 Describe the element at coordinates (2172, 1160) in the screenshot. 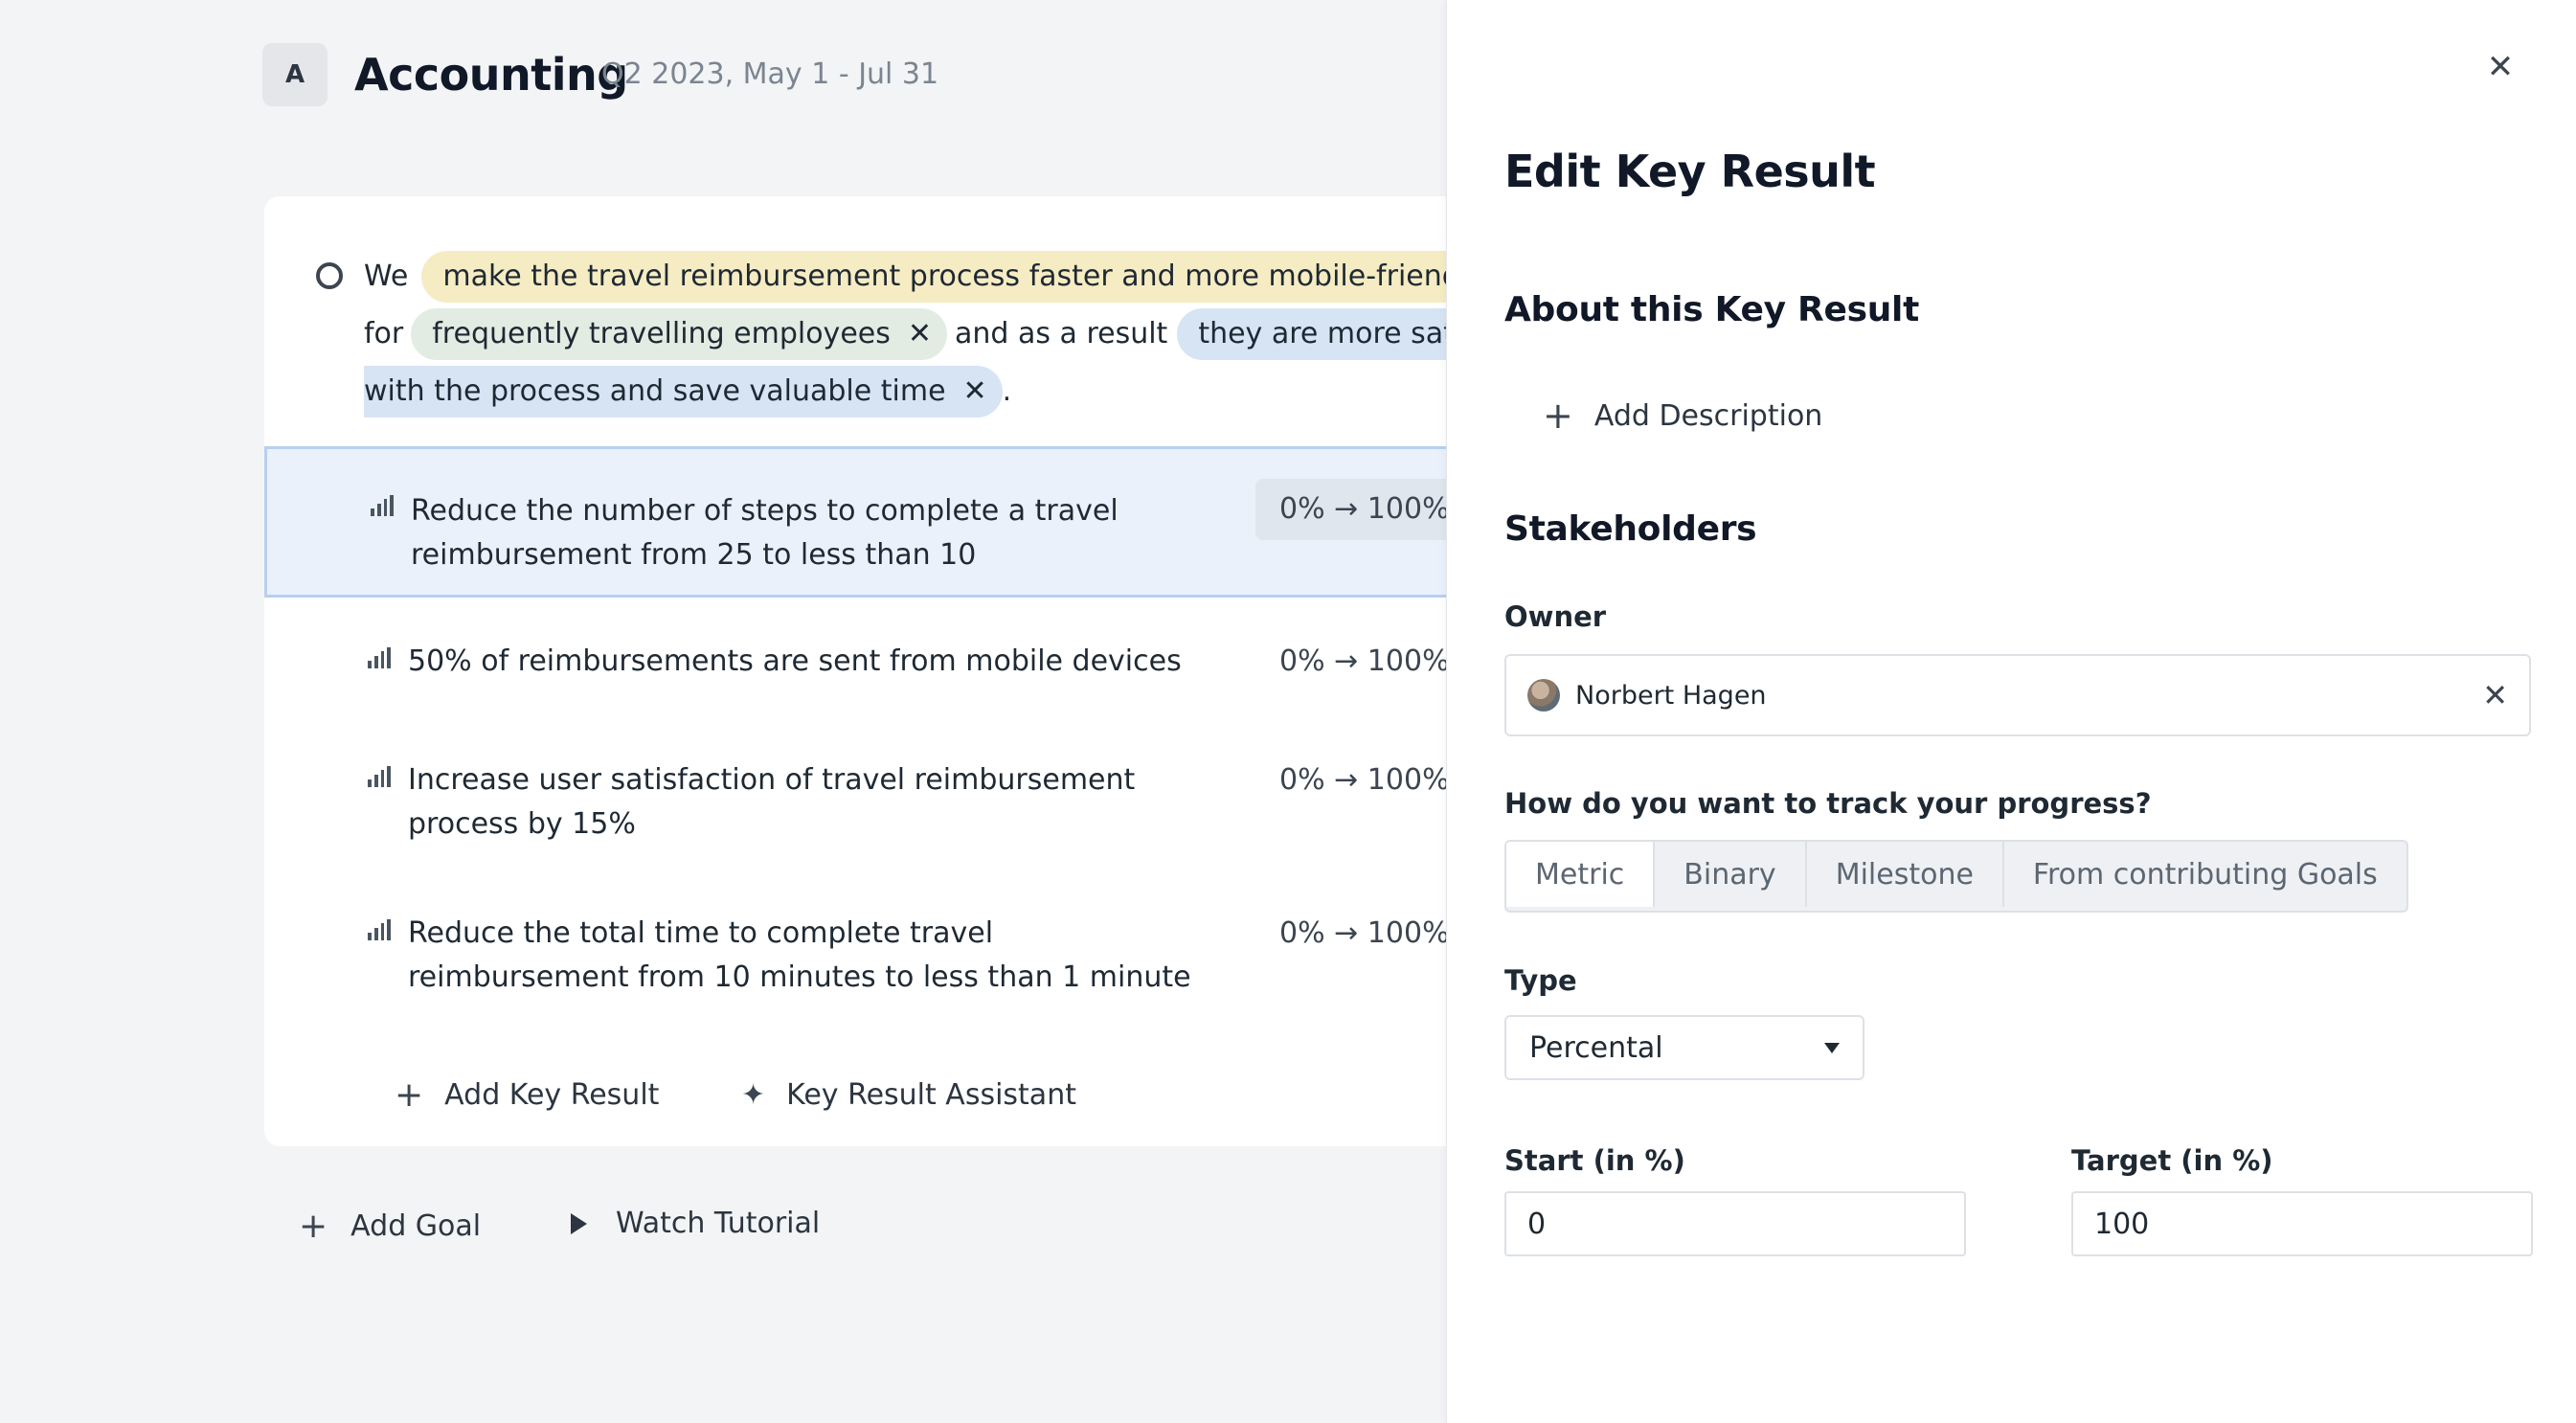

I see `target-label: Target (in %)` at that location.